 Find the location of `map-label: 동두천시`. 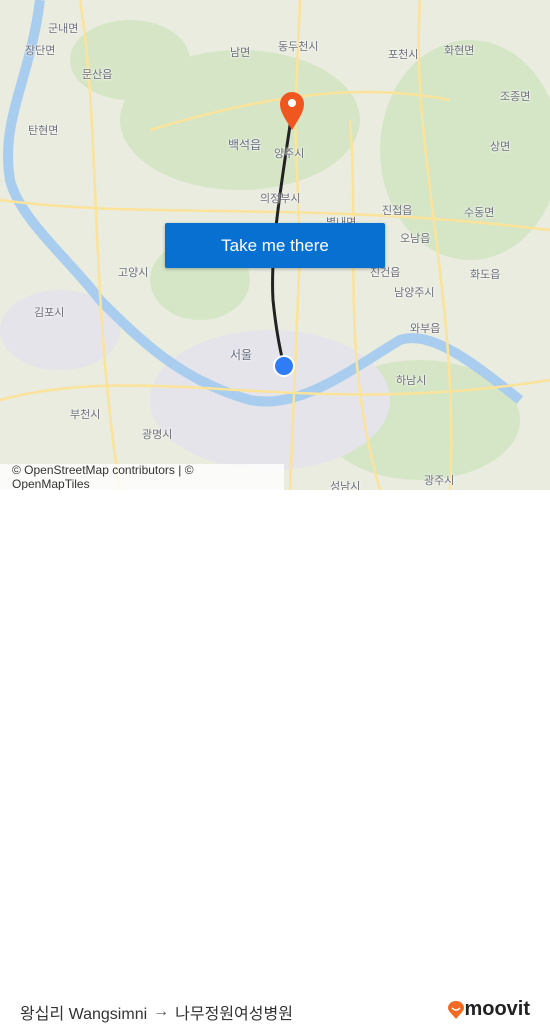

map-label: 동두천시 is located at coordinates (298, 46).